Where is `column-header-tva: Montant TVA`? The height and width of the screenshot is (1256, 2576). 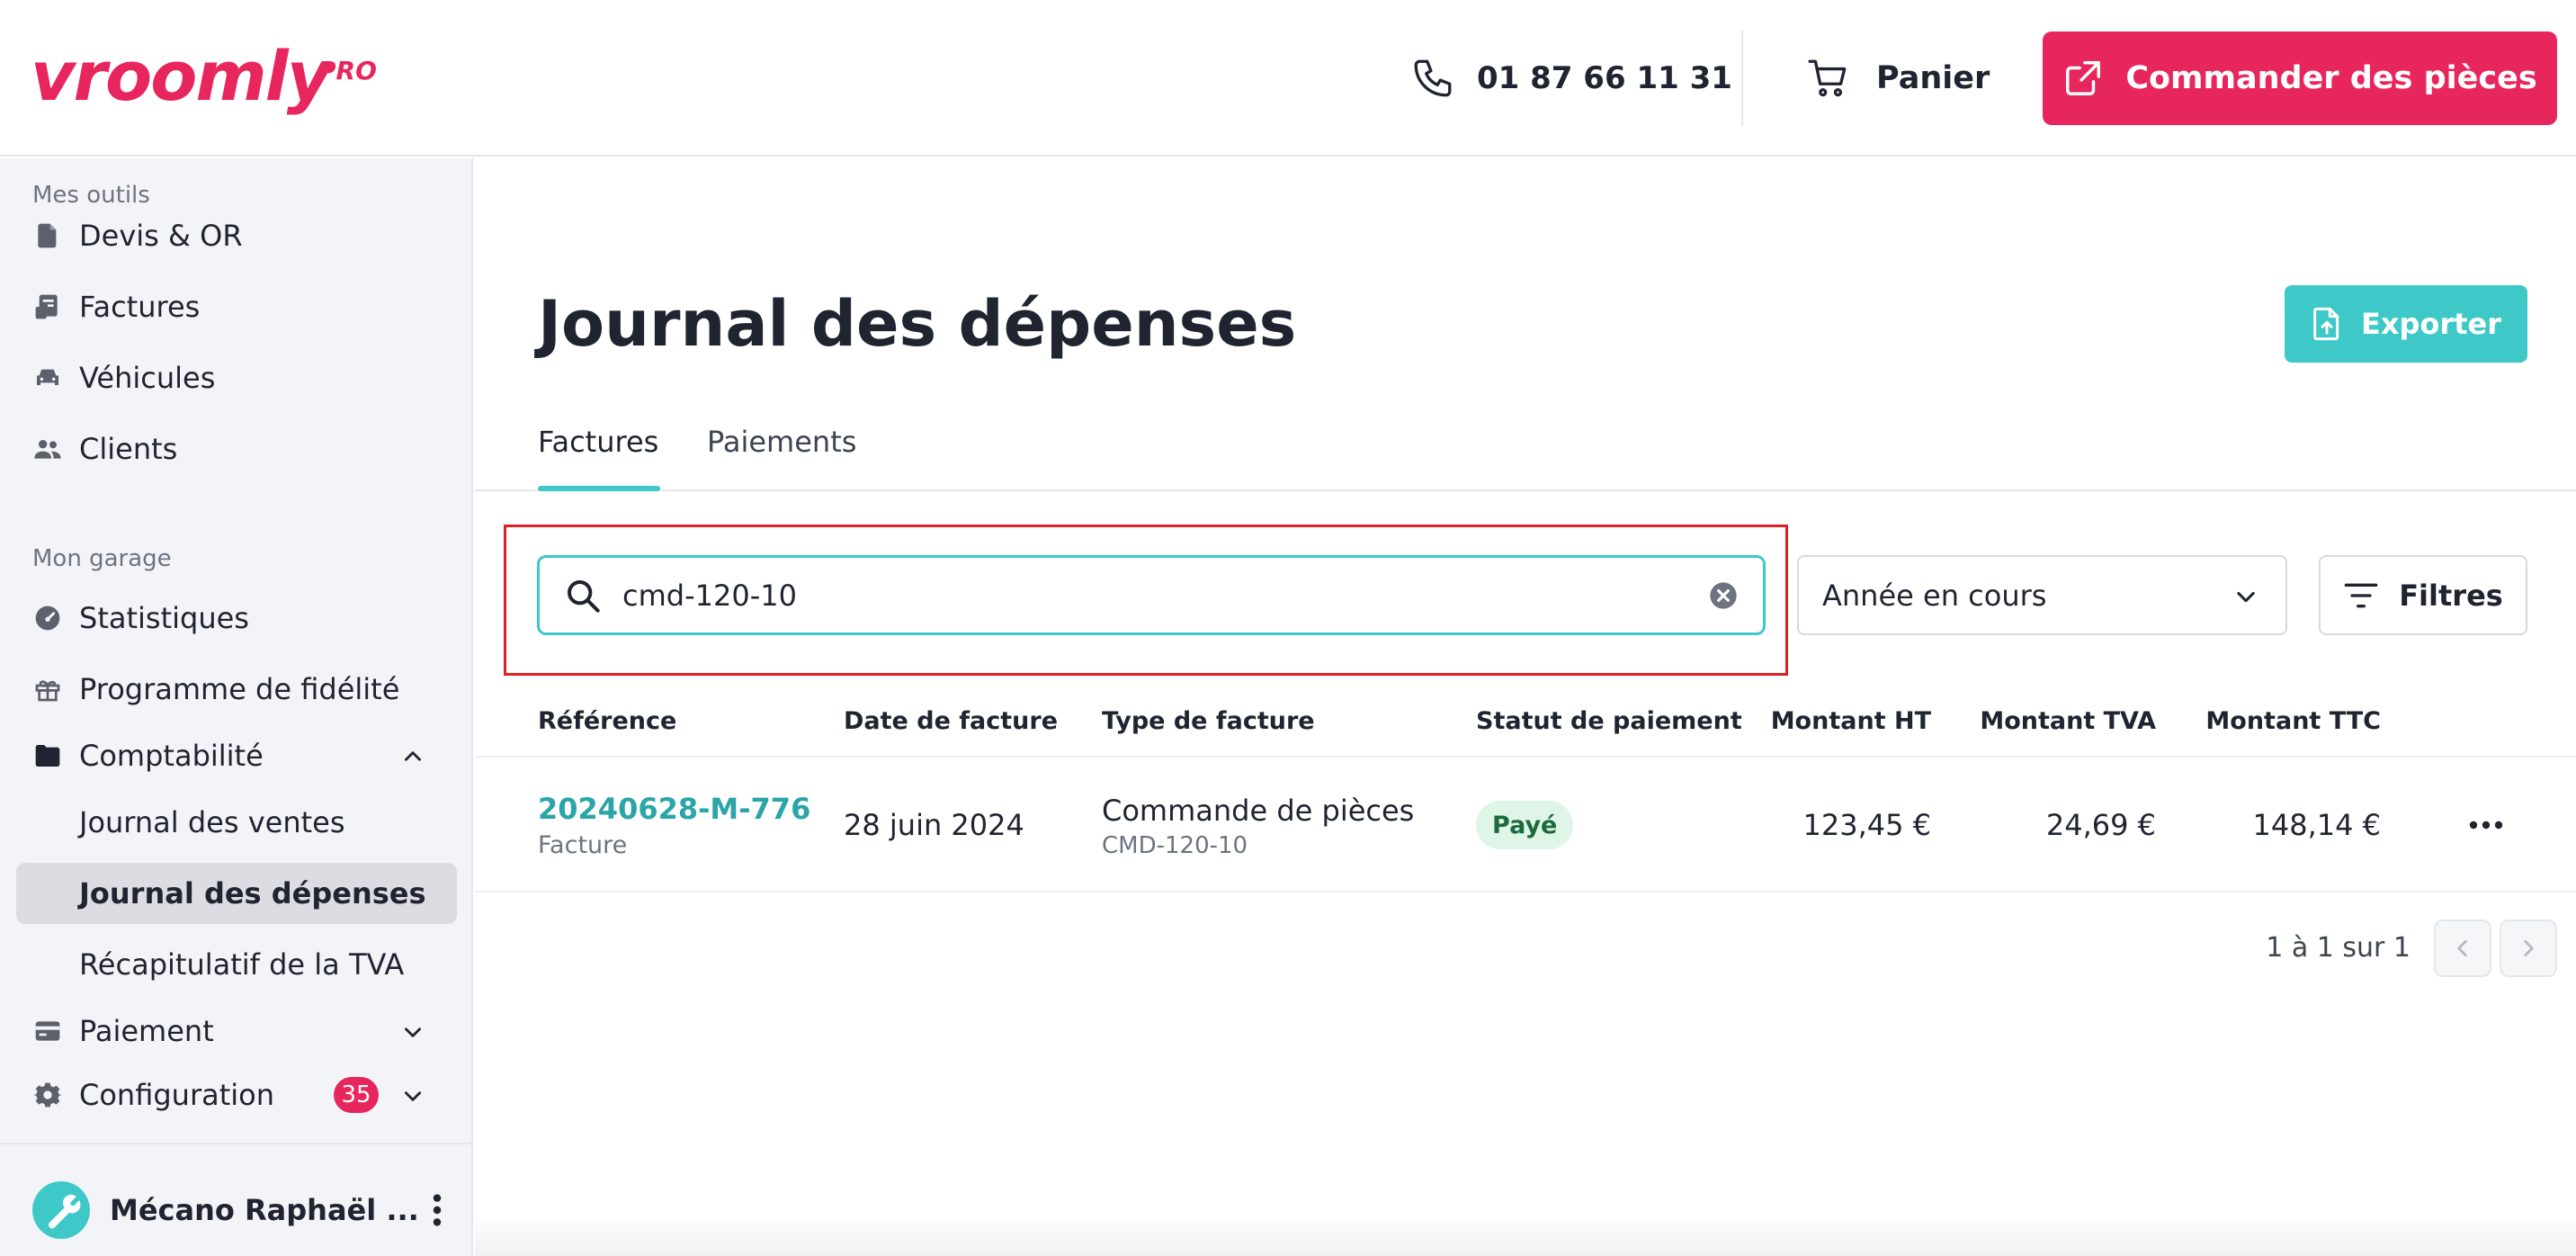 column-header-tva: Montant TVA is located at coordinates (2045, 721).